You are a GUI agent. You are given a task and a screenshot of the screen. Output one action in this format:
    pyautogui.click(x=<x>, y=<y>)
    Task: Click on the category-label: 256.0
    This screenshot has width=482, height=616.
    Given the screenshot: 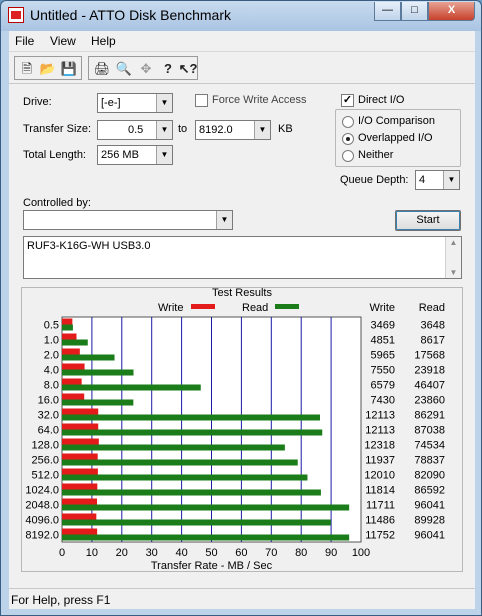 What is the action you would take?
    pyautogui.click(x=45, y=461)
    